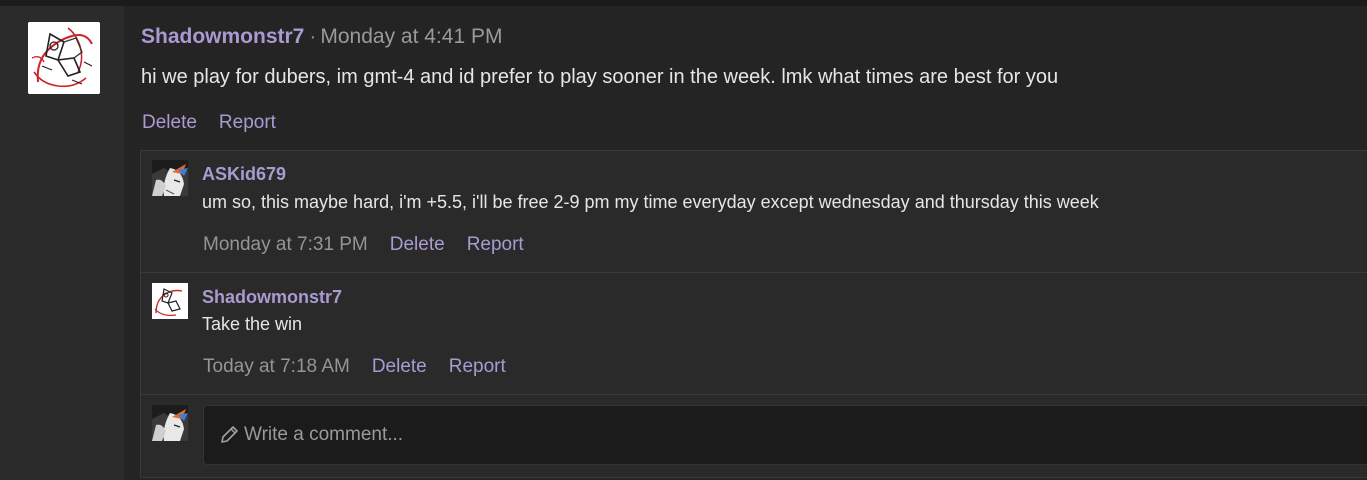  Describe the element at coordinates (247, 122) in the screenshot. I see `report-post-button: Report` at that location.